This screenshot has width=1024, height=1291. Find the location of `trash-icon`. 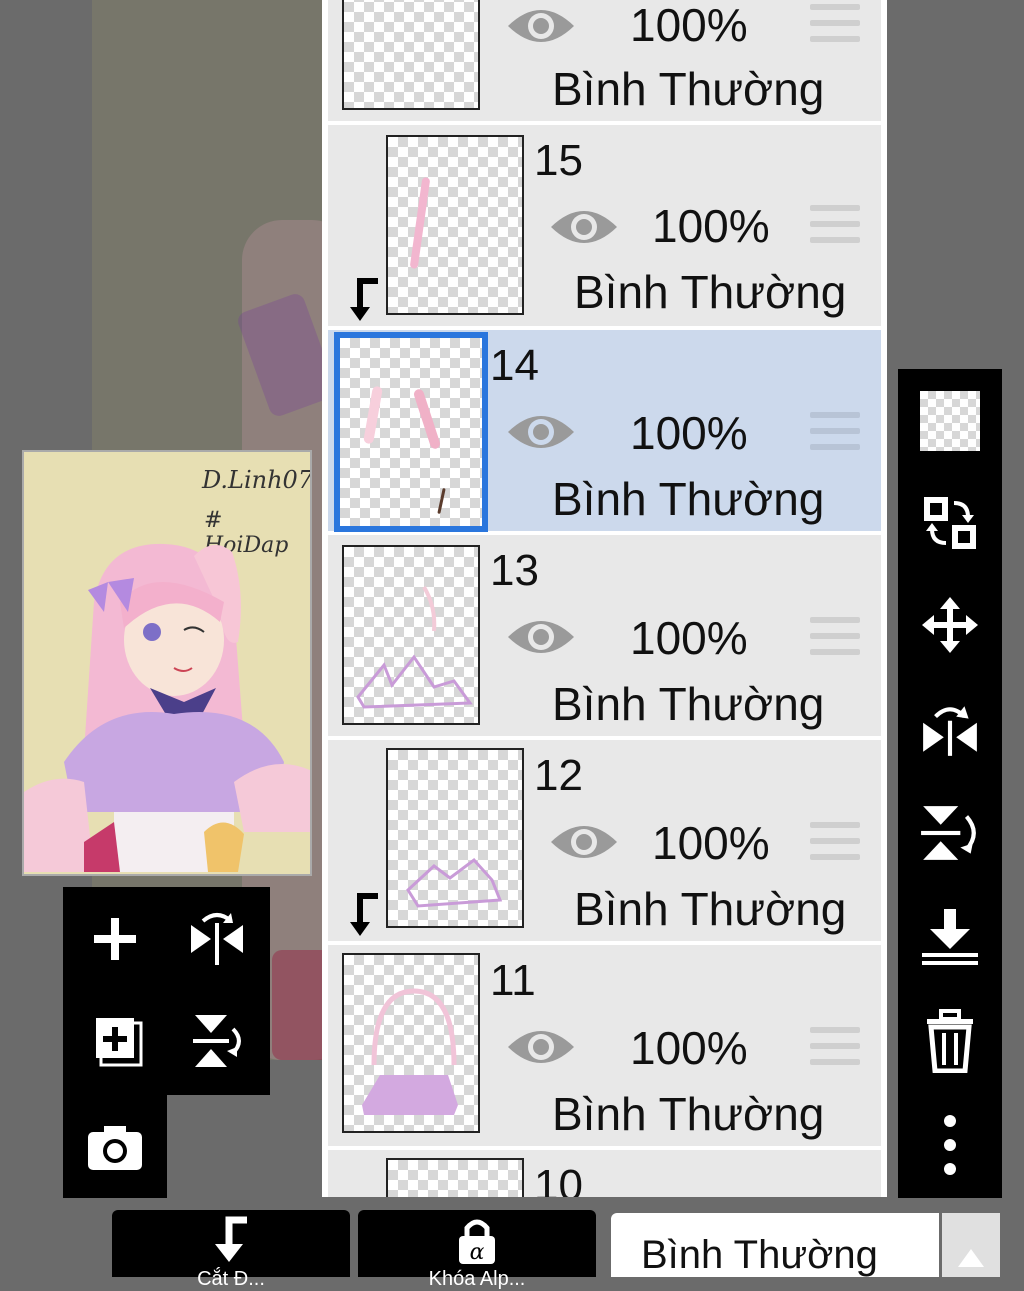

trash-icon is located at coordinates (950, 1041).